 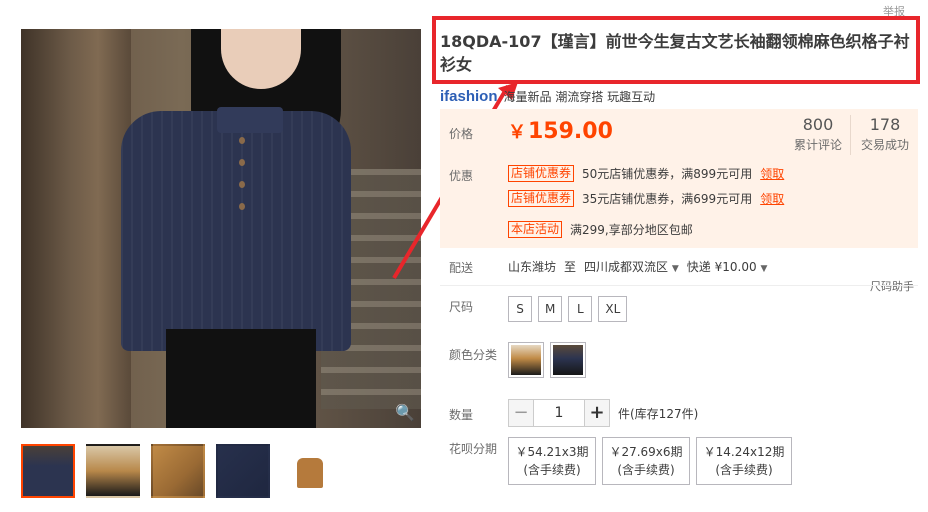 What do you see at coordinates (631, 230) in the screenshot?
I see `promo-text: 满299,享部分地区包邮` at bounding box center [631, 230].